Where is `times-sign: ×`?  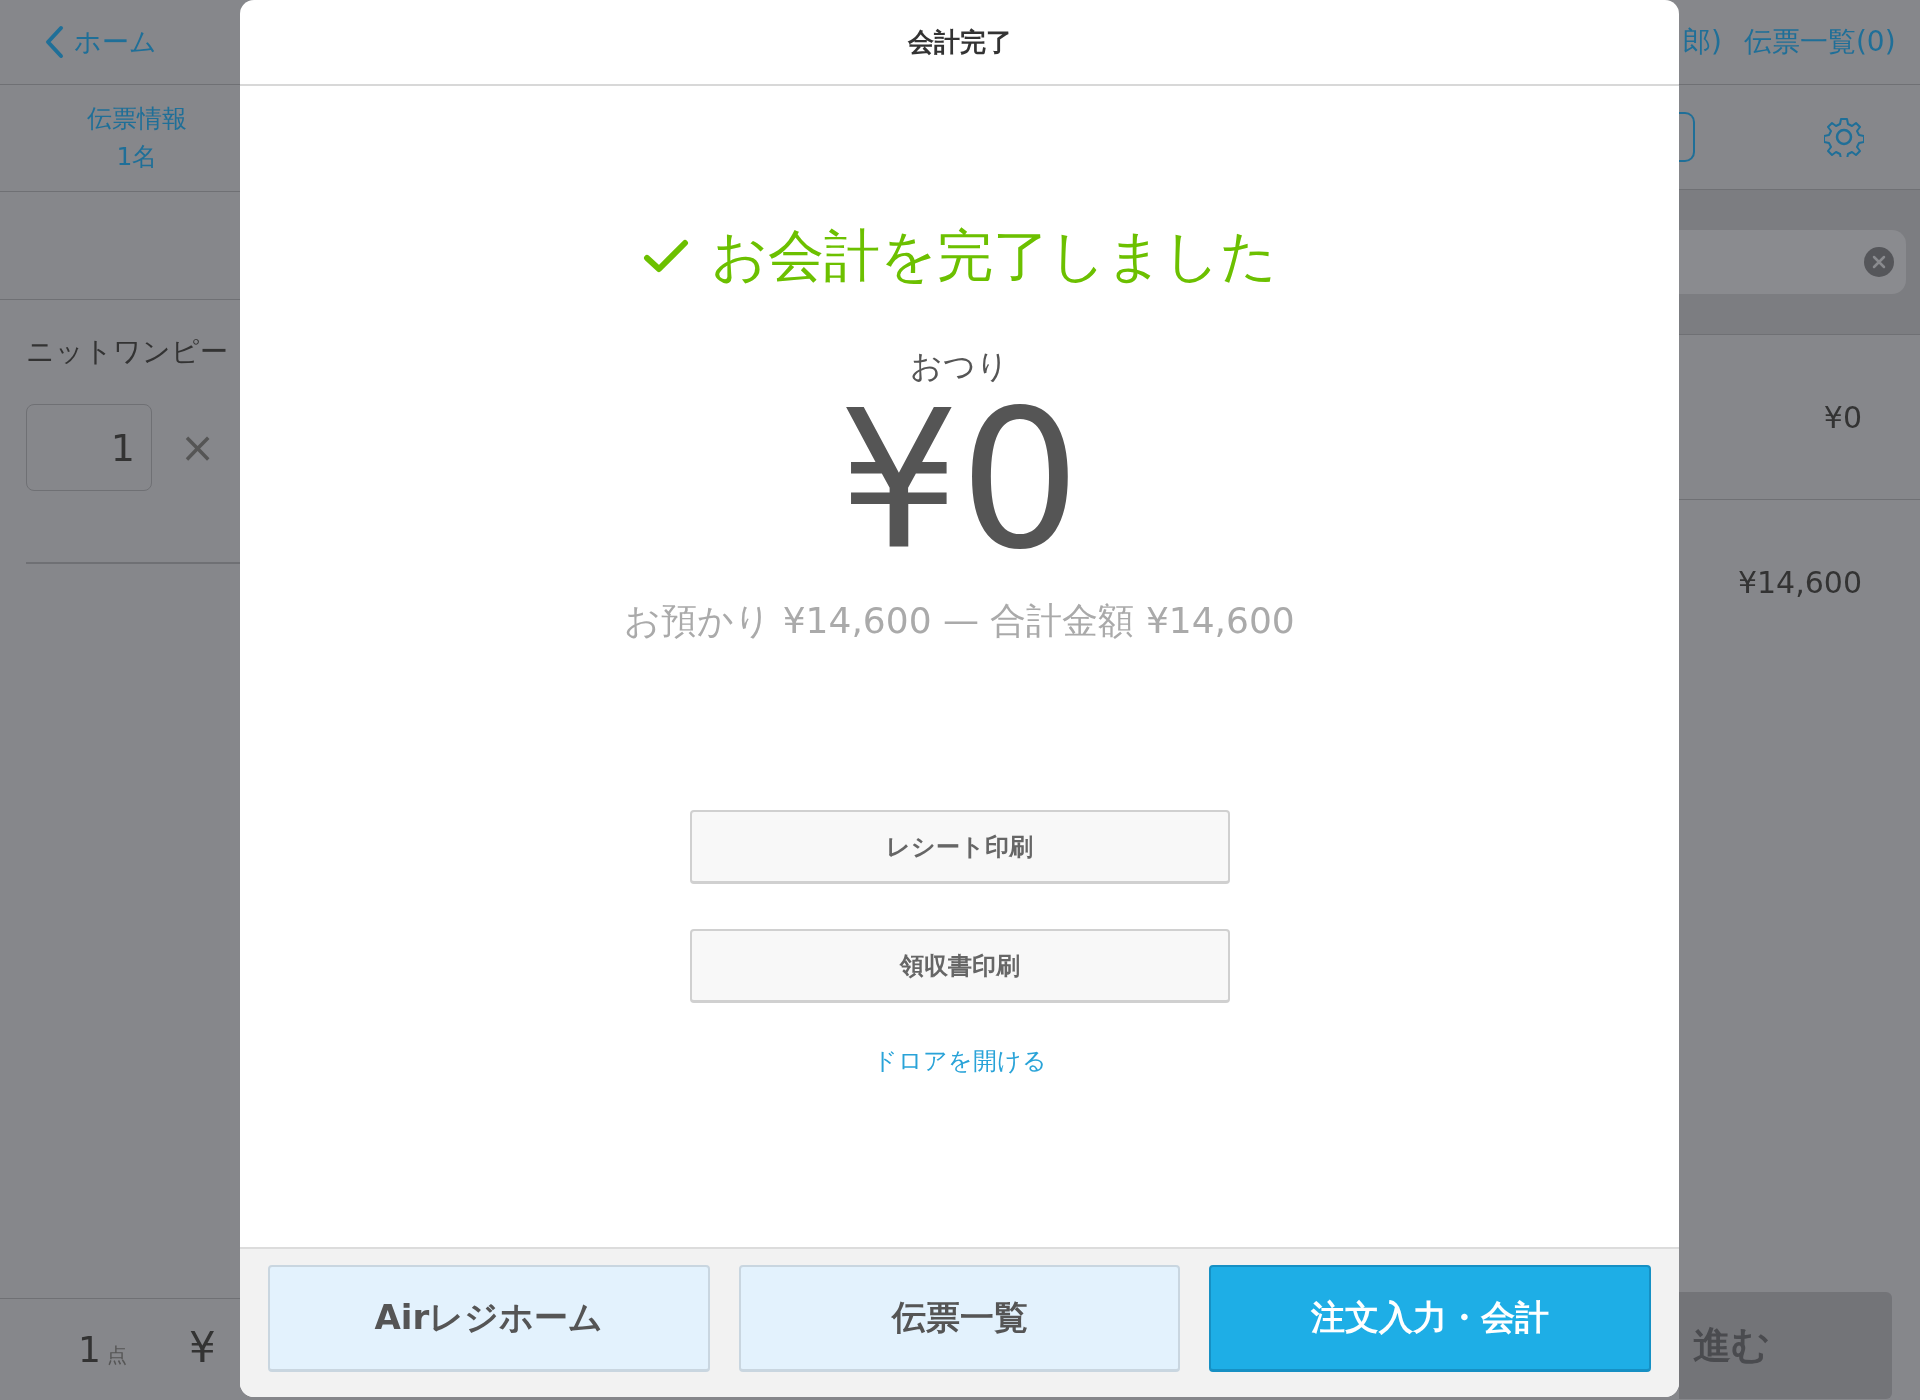
times-sign: × is located at coordinates (198, 447).